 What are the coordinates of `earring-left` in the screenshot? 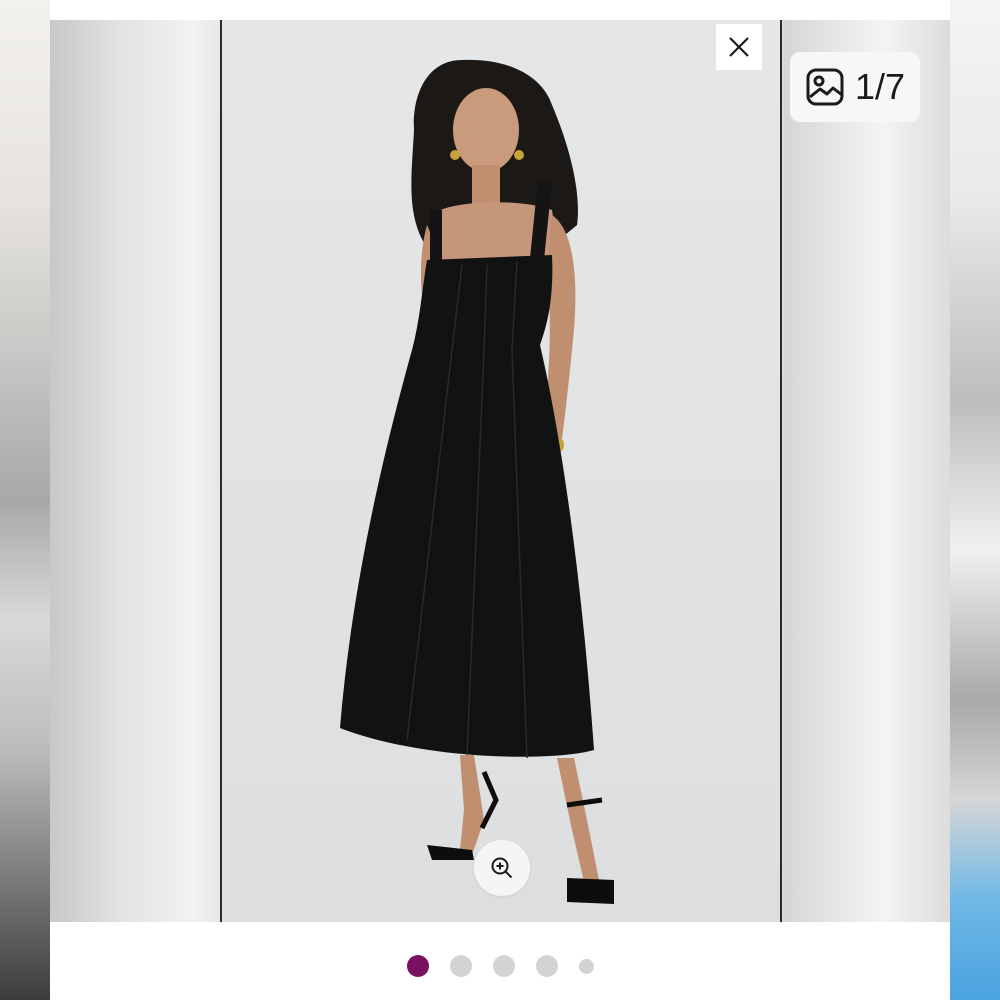 It's located at (455, 155).